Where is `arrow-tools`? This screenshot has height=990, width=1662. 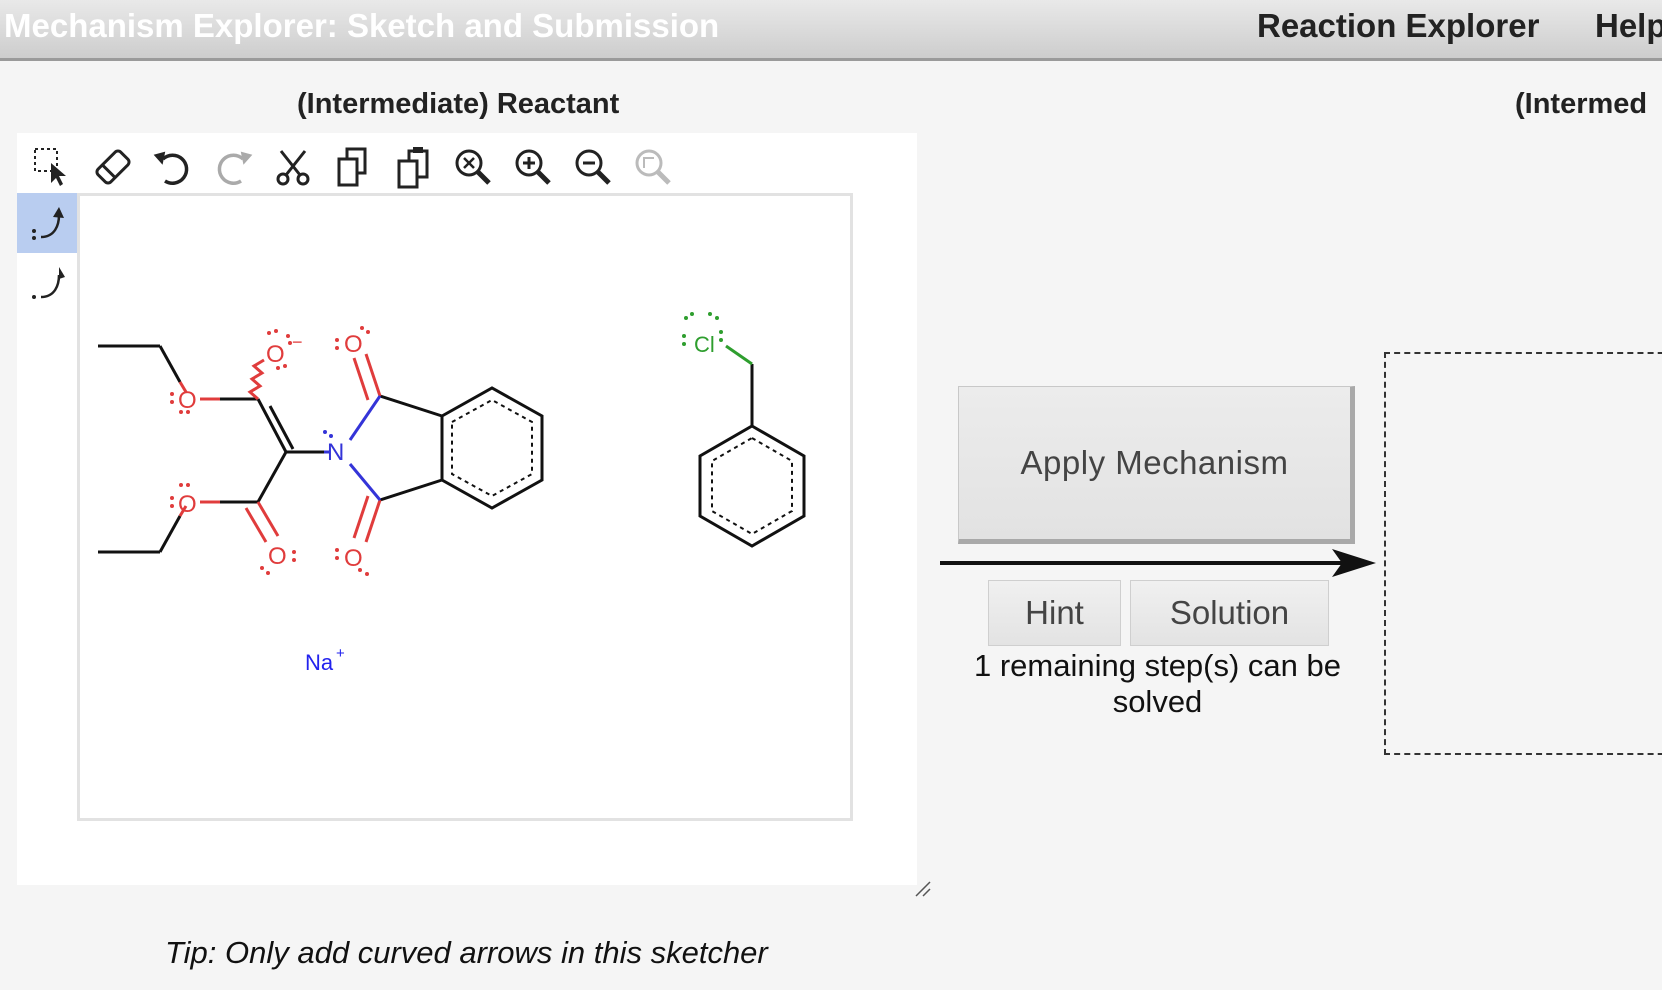
arrow-tools is located at coordinates (47, 253).